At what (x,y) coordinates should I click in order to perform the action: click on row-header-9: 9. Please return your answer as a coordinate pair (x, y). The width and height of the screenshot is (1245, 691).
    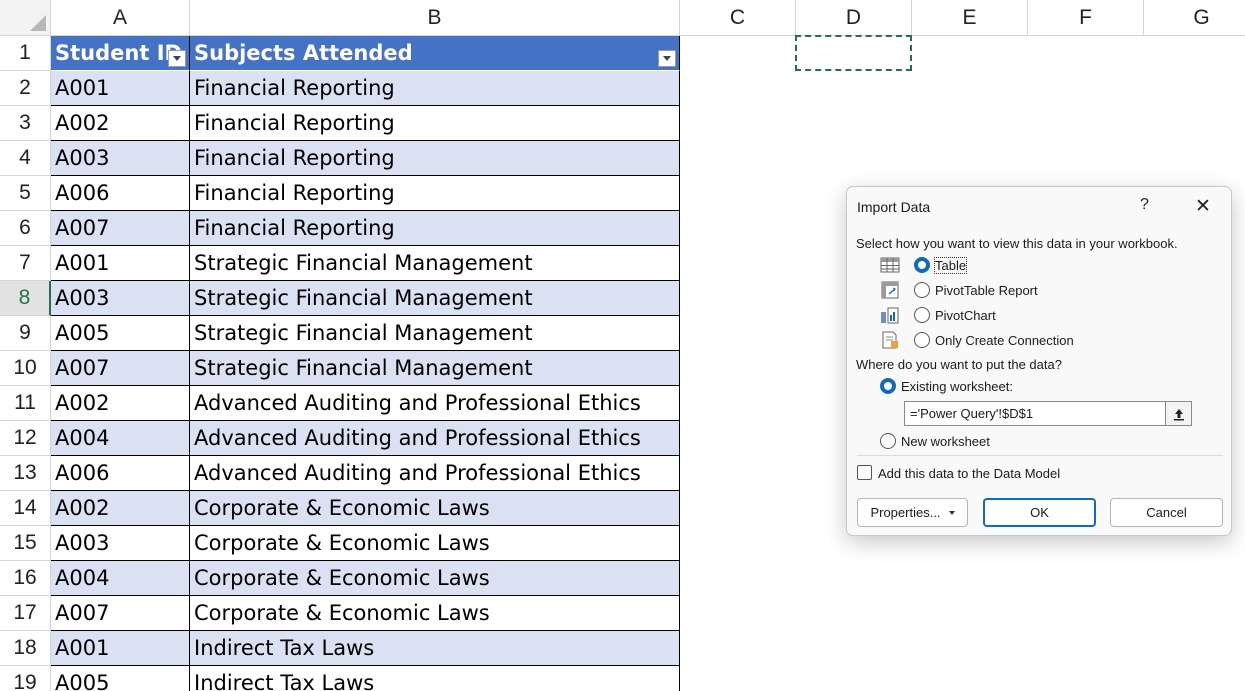
    Looking at the image, I should click on (25, 333).